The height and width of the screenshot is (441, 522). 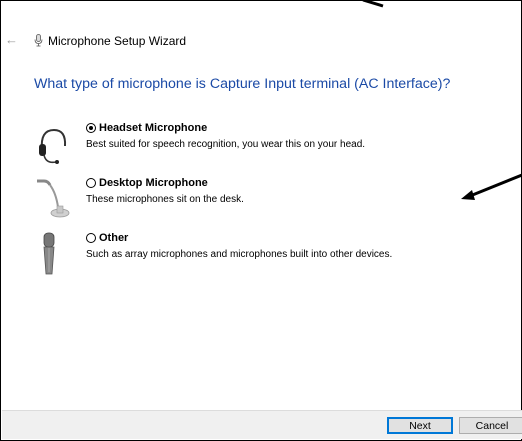 I want to click on desktop-microphone-icon, so click(x=53, y=198).